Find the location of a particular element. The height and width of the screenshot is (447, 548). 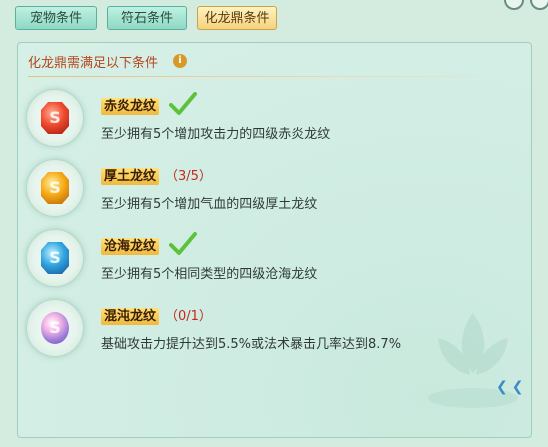

condition-name: 厚土龙纹 is located at coordinates (130, 176).